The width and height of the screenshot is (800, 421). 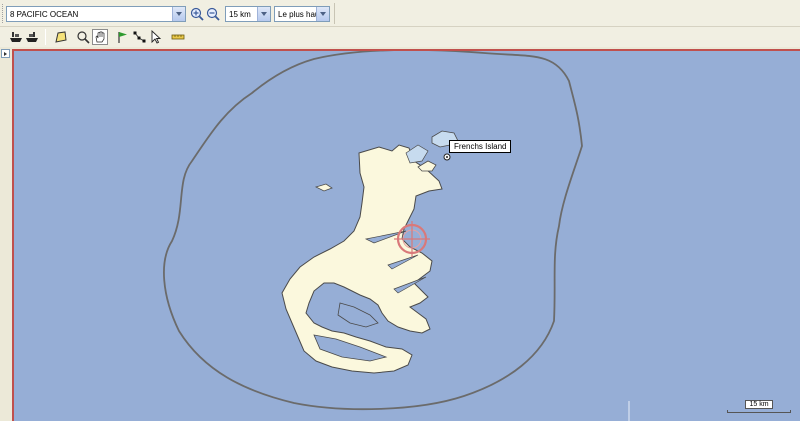 I want to click on zoom-out-icon, so click(x=213, y=14).